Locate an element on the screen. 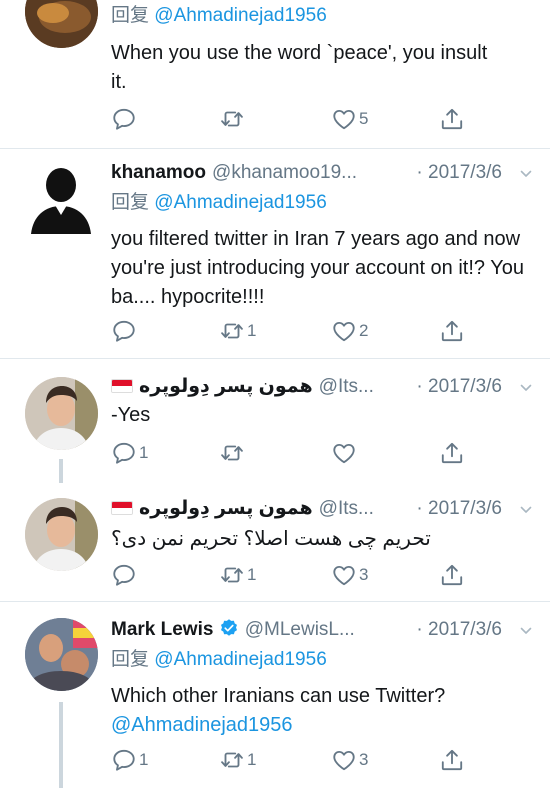 Image resolution: width=550 pixels, height=788 pixels. tweet-actions: 1 2 is located at coordinates (296, 331).